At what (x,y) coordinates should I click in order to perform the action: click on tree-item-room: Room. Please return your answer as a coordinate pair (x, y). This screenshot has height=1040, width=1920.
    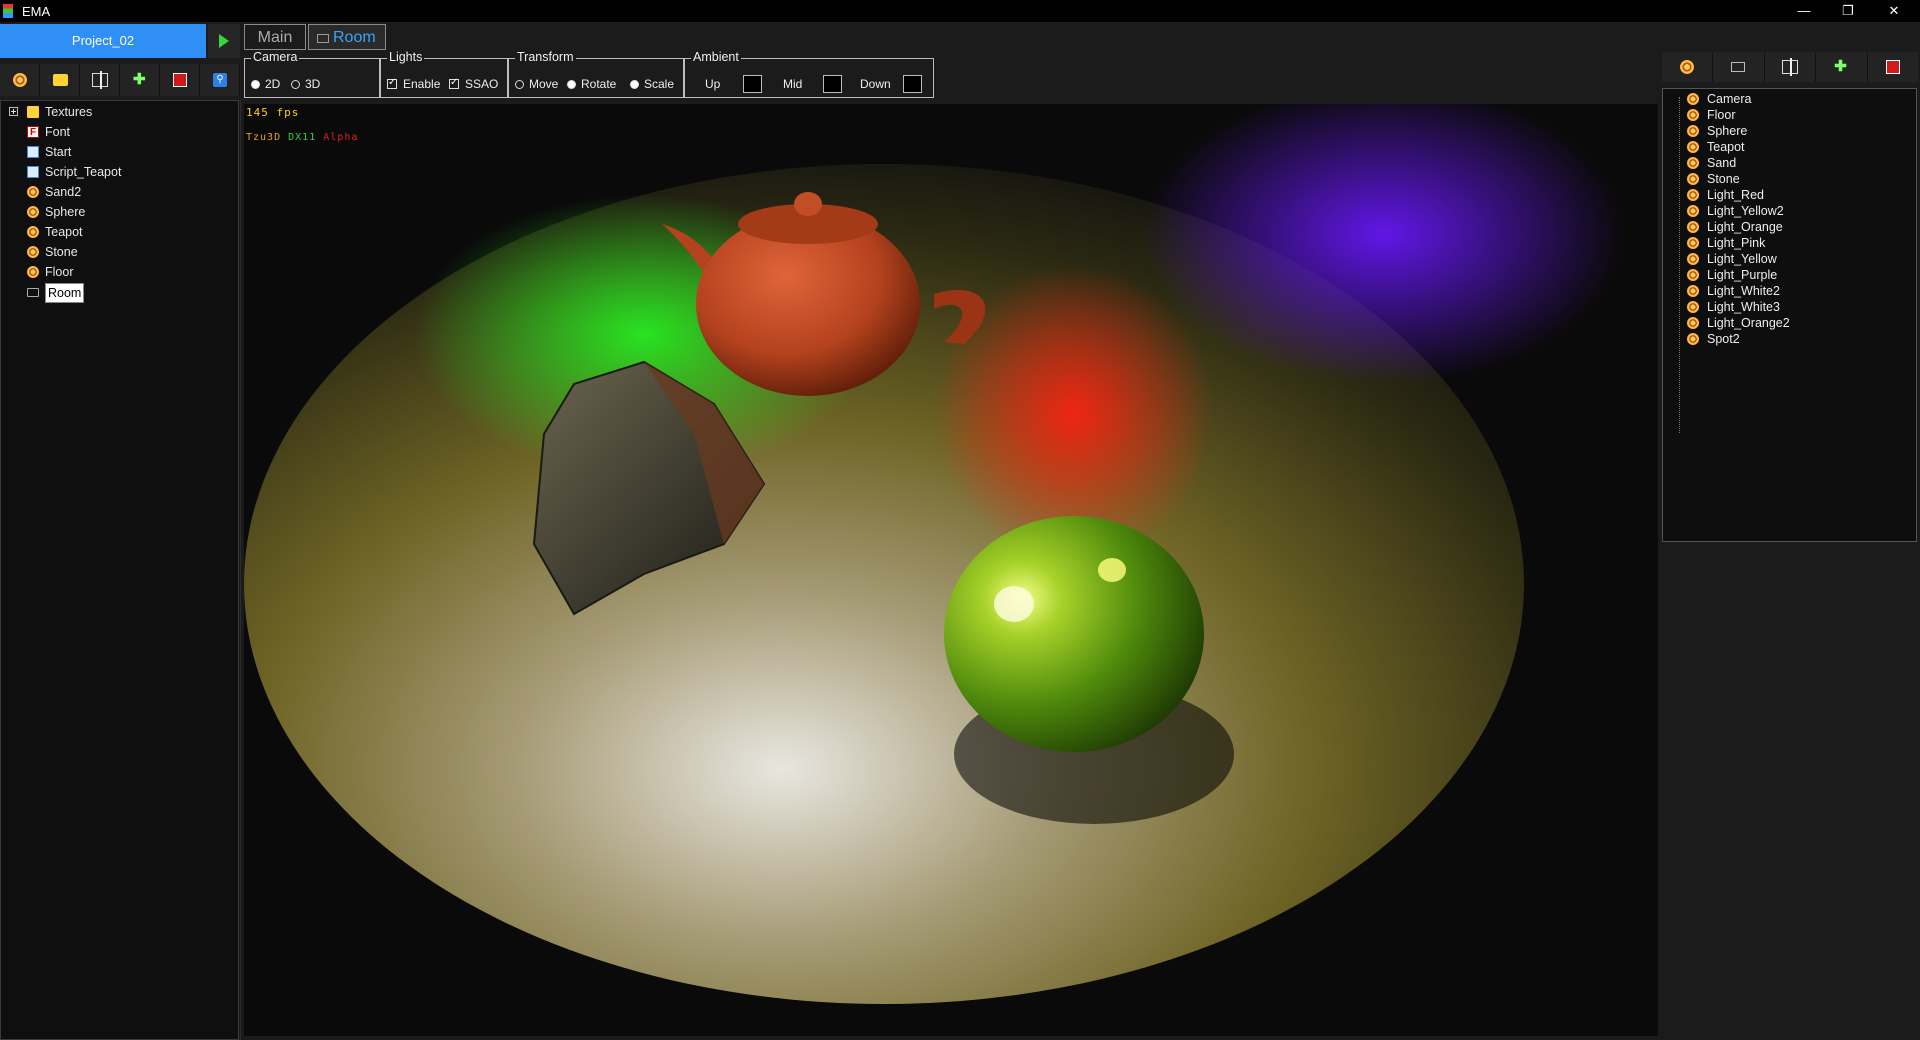
    Looking at the image, I should click on (119, 293).